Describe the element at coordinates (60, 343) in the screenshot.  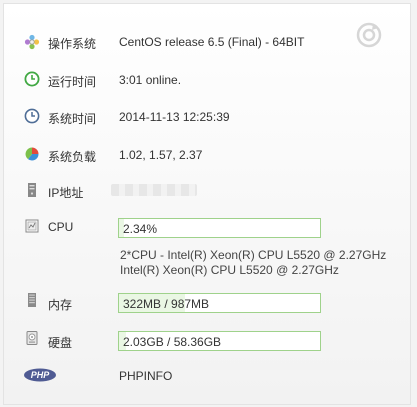
I see `disk-label: 硬盘` at that location.